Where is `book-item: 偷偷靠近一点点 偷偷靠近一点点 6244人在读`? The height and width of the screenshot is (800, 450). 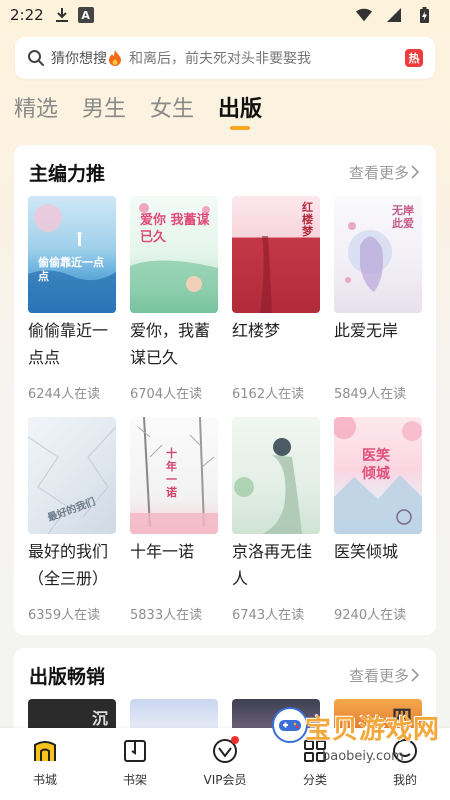
book-item: 偷偷靠近一点点 偷偷靠近一点点 6244人在读 is located at coordinates (72, 299).